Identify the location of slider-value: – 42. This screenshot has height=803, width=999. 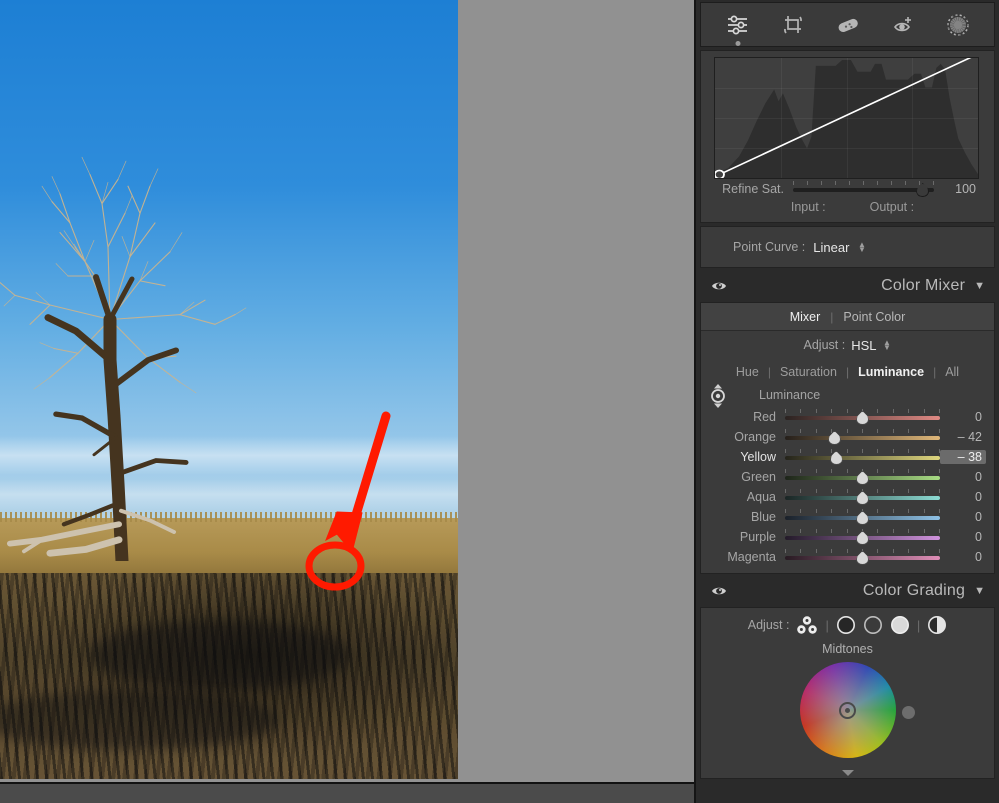
(963, 437).